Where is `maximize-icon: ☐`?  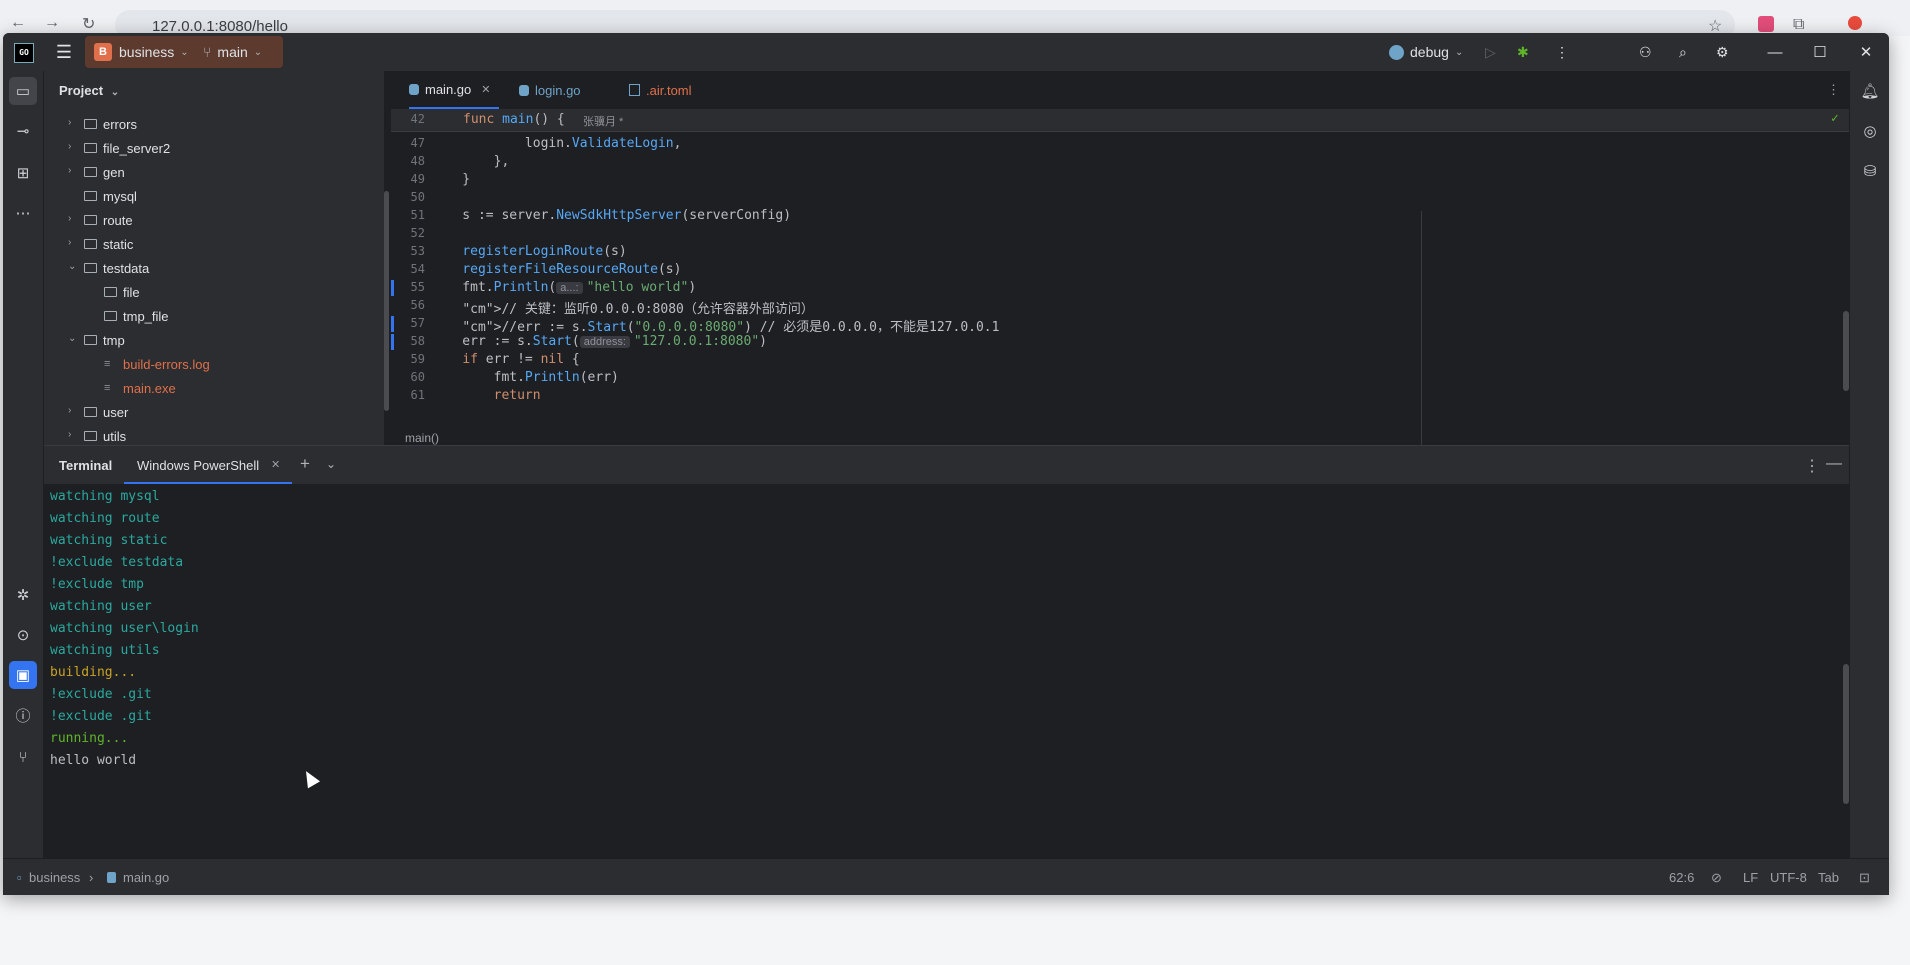
maximize-icon: ☐ is located at coordinates (1820, 52).